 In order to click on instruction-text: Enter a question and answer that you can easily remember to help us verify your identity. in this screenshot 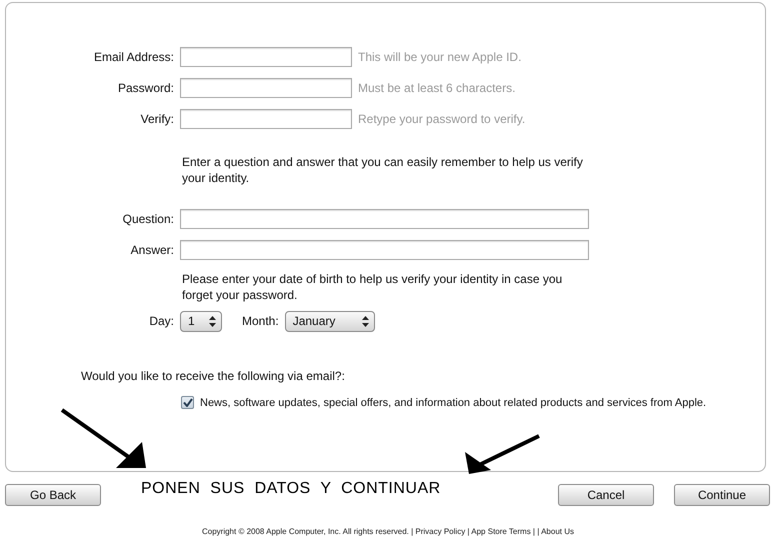, I will do `click(383, 170)`.